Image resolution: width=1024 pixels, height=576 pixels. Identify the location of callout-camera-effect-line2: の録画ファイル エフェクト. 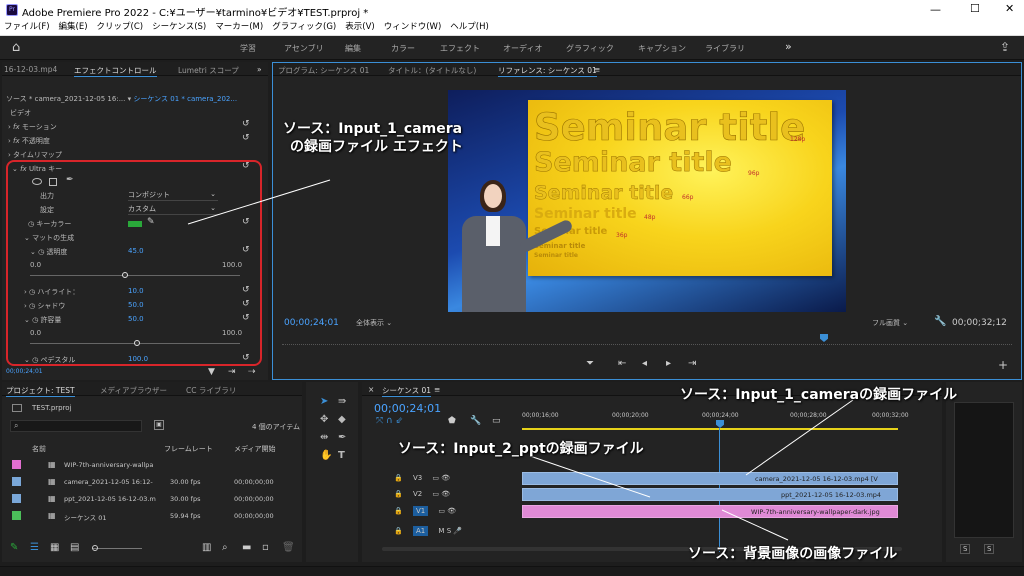
(376, 147).